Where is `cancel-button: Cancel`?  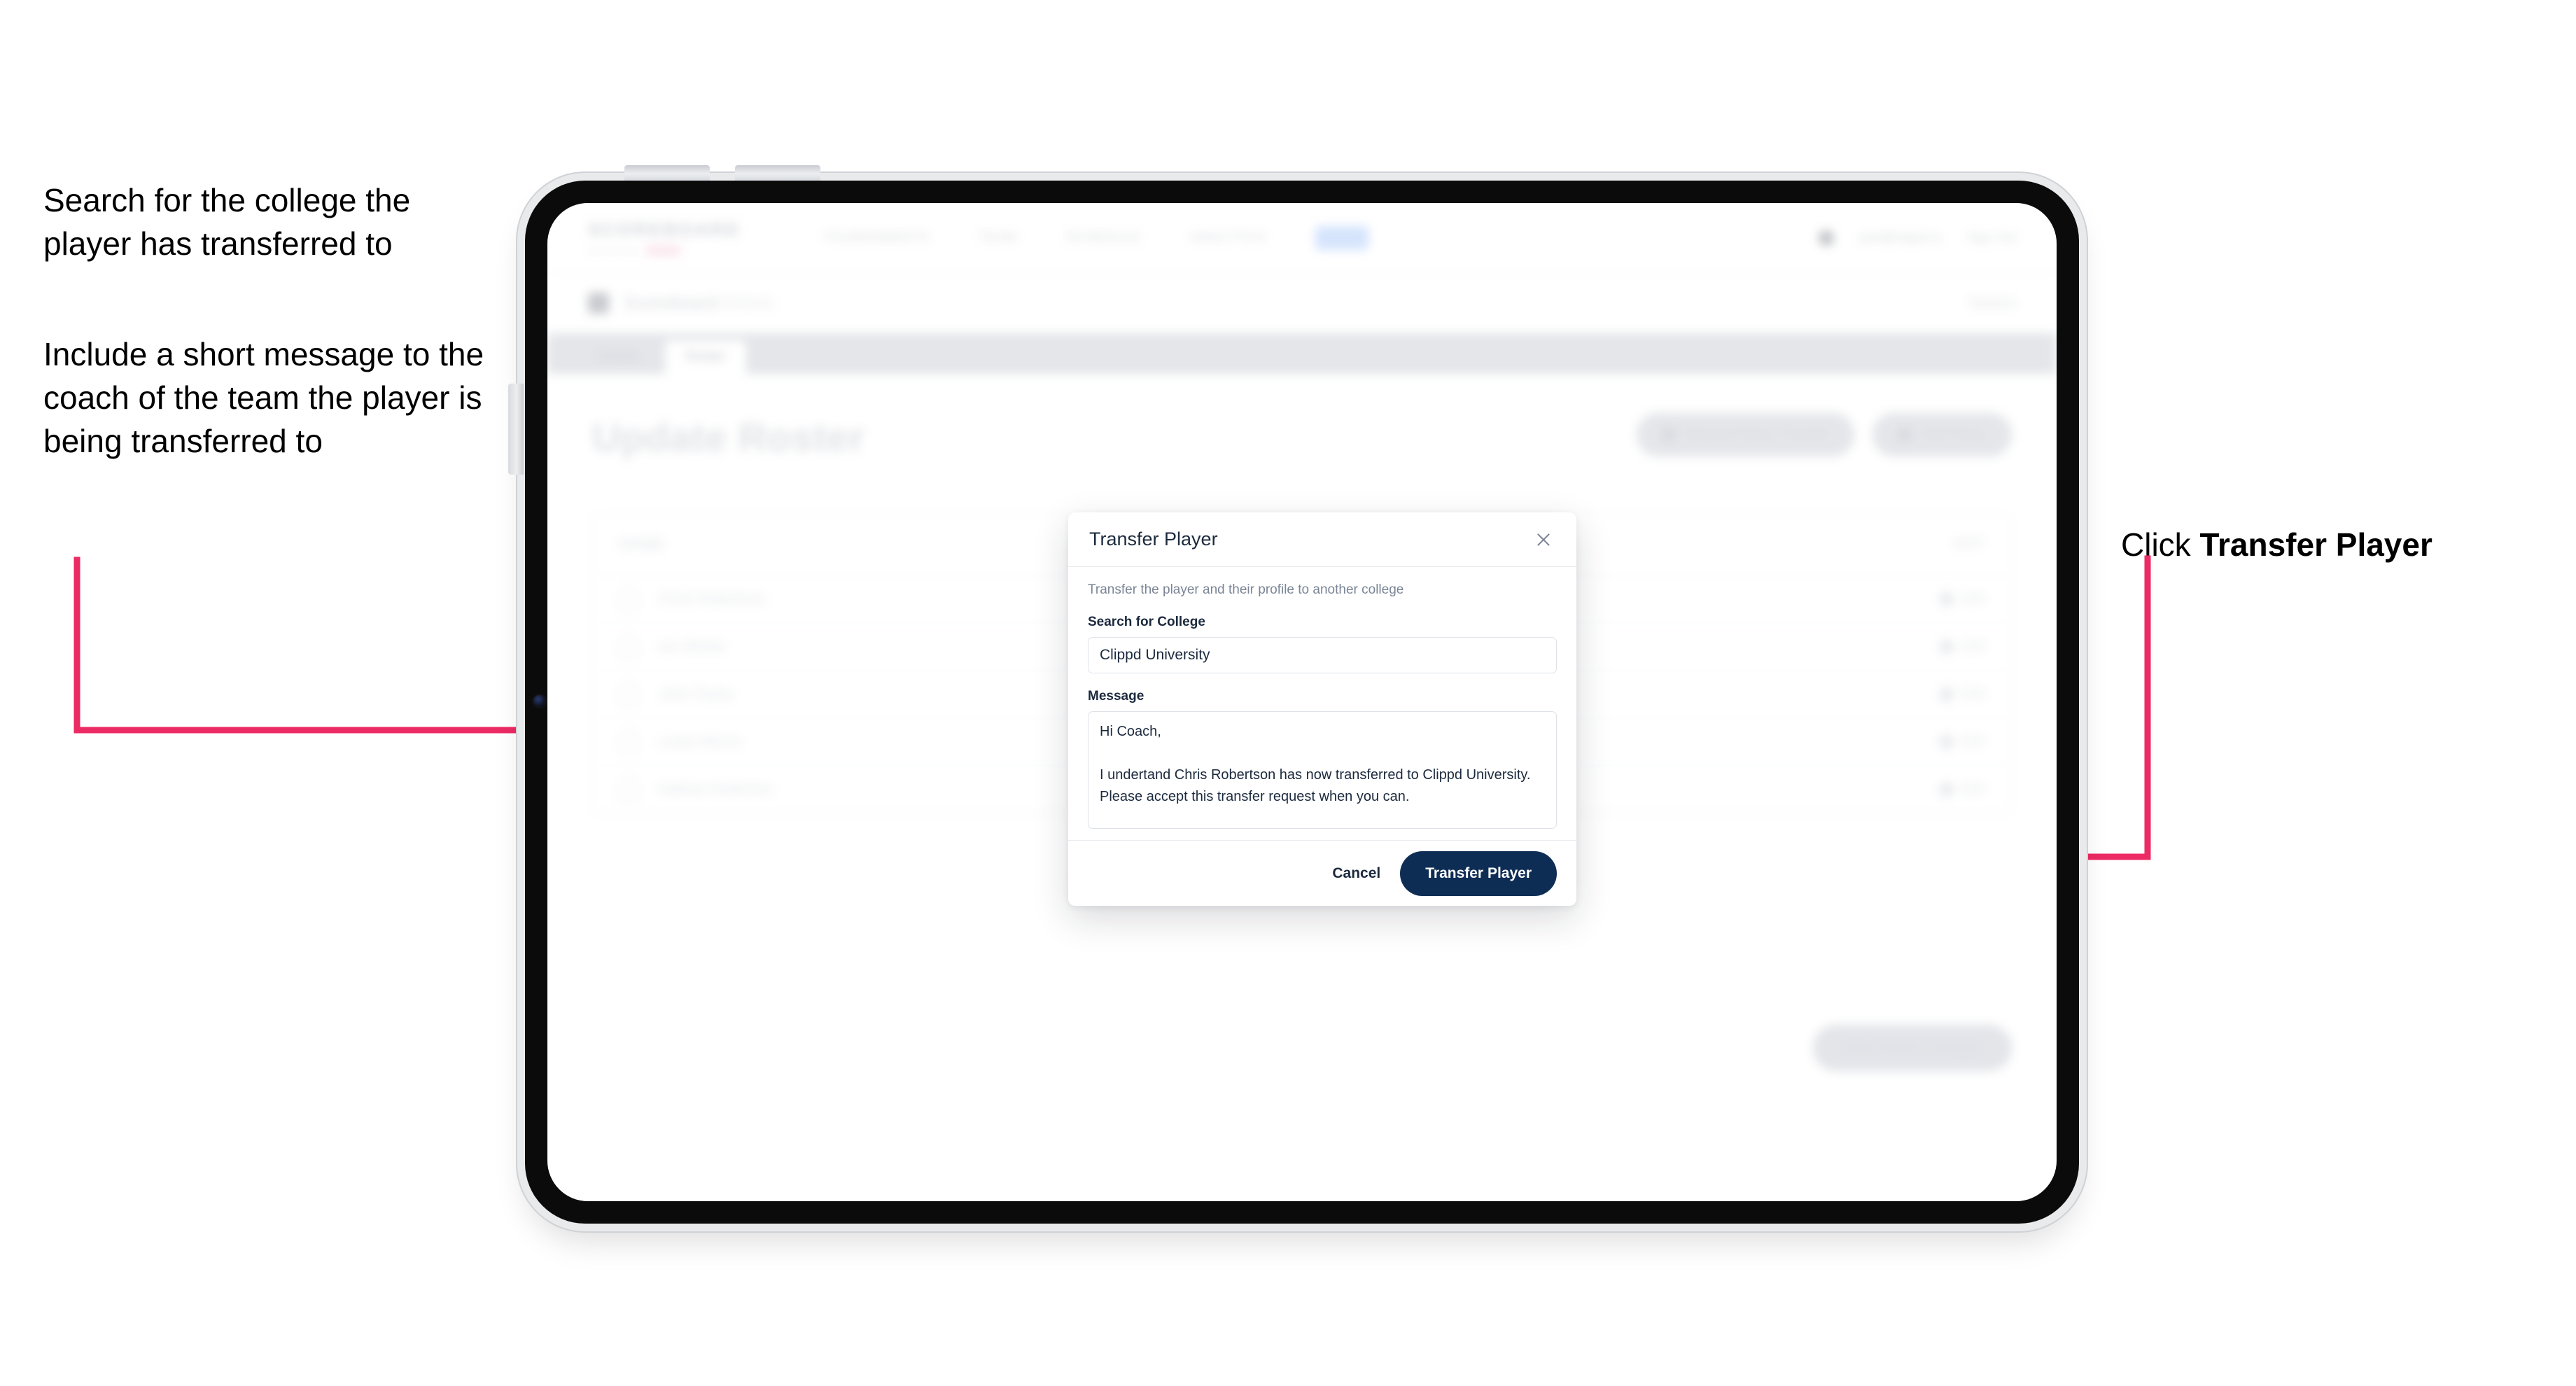 cancel-button: Cancel is located at coordinates (1356, 873).